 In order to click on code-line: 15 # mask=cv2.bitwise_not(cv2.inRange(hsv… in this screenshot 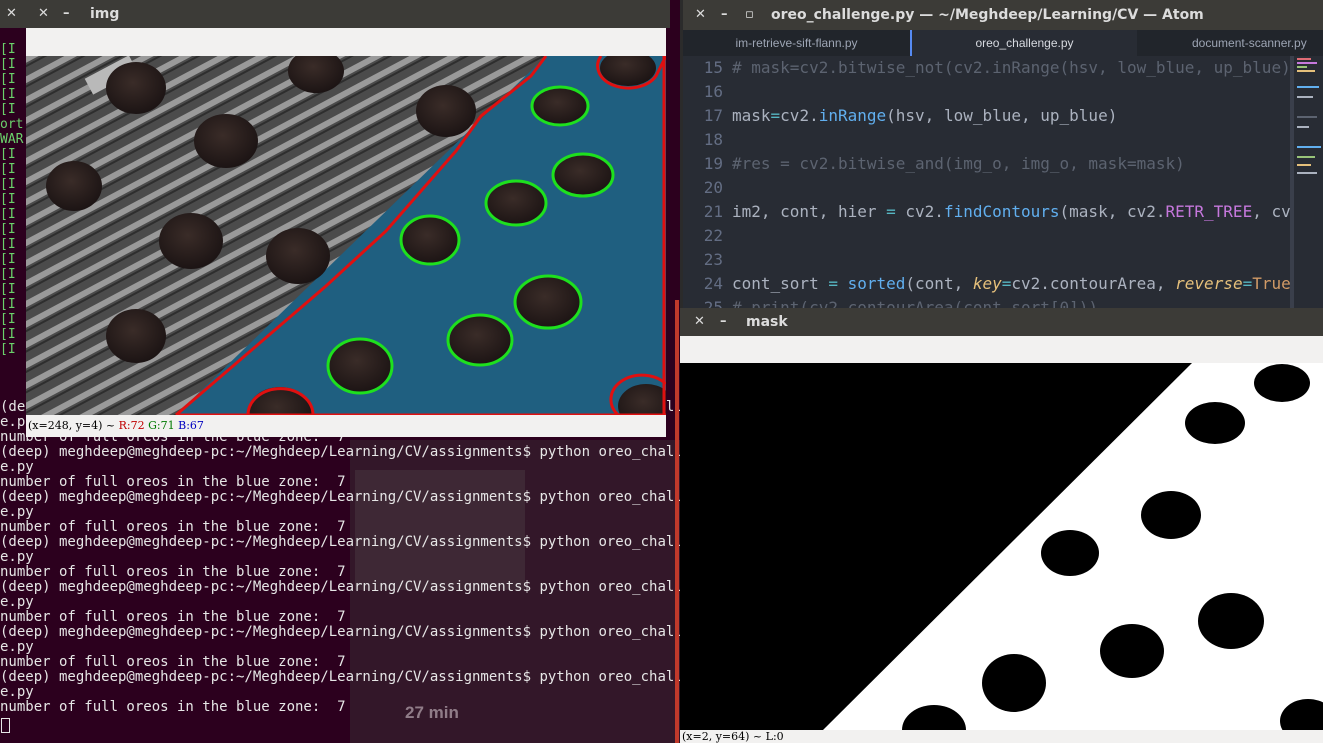, I will do `click(996, 67)`.